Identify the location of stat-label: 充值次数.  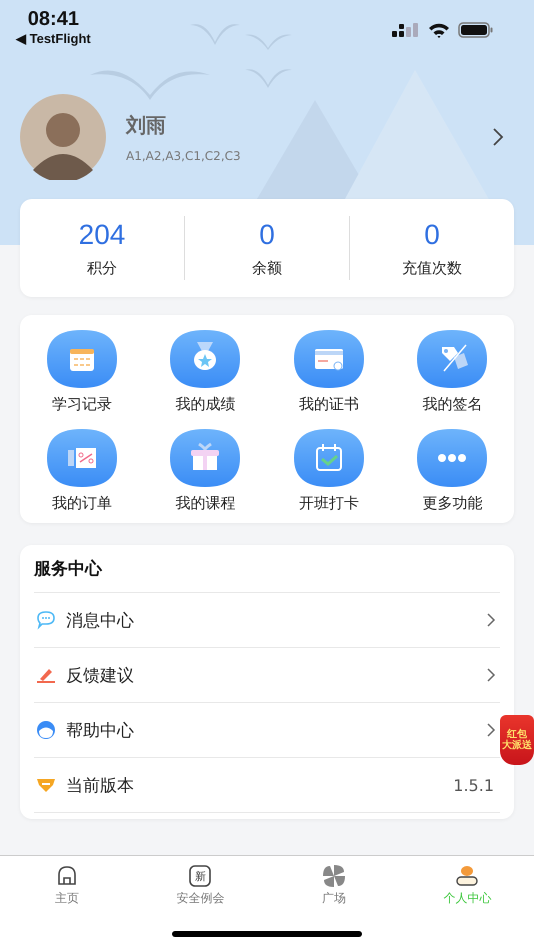
(432, 268).